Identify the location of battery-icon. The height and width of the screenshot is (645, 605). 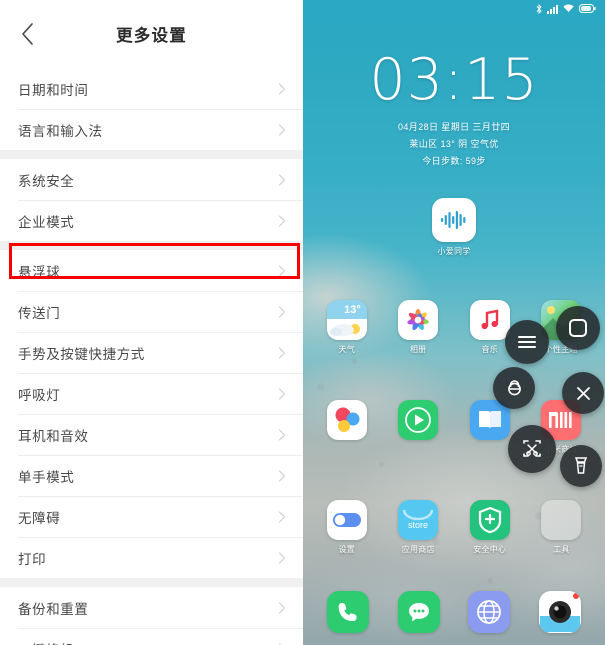
(587, 8).